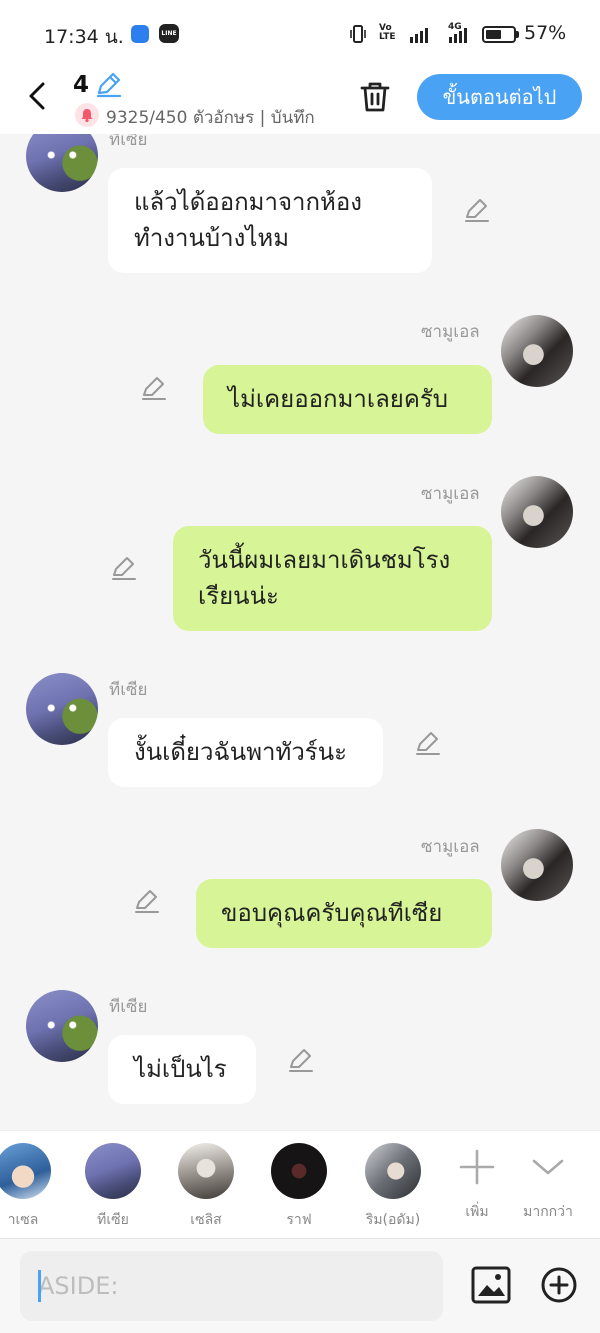 The width and height of the screenshot is (600, 1333). What do you see at coordinates (23, 1220) in the screenshot?
I see `character-name: าเซล` at bounding box center [23, 1220].